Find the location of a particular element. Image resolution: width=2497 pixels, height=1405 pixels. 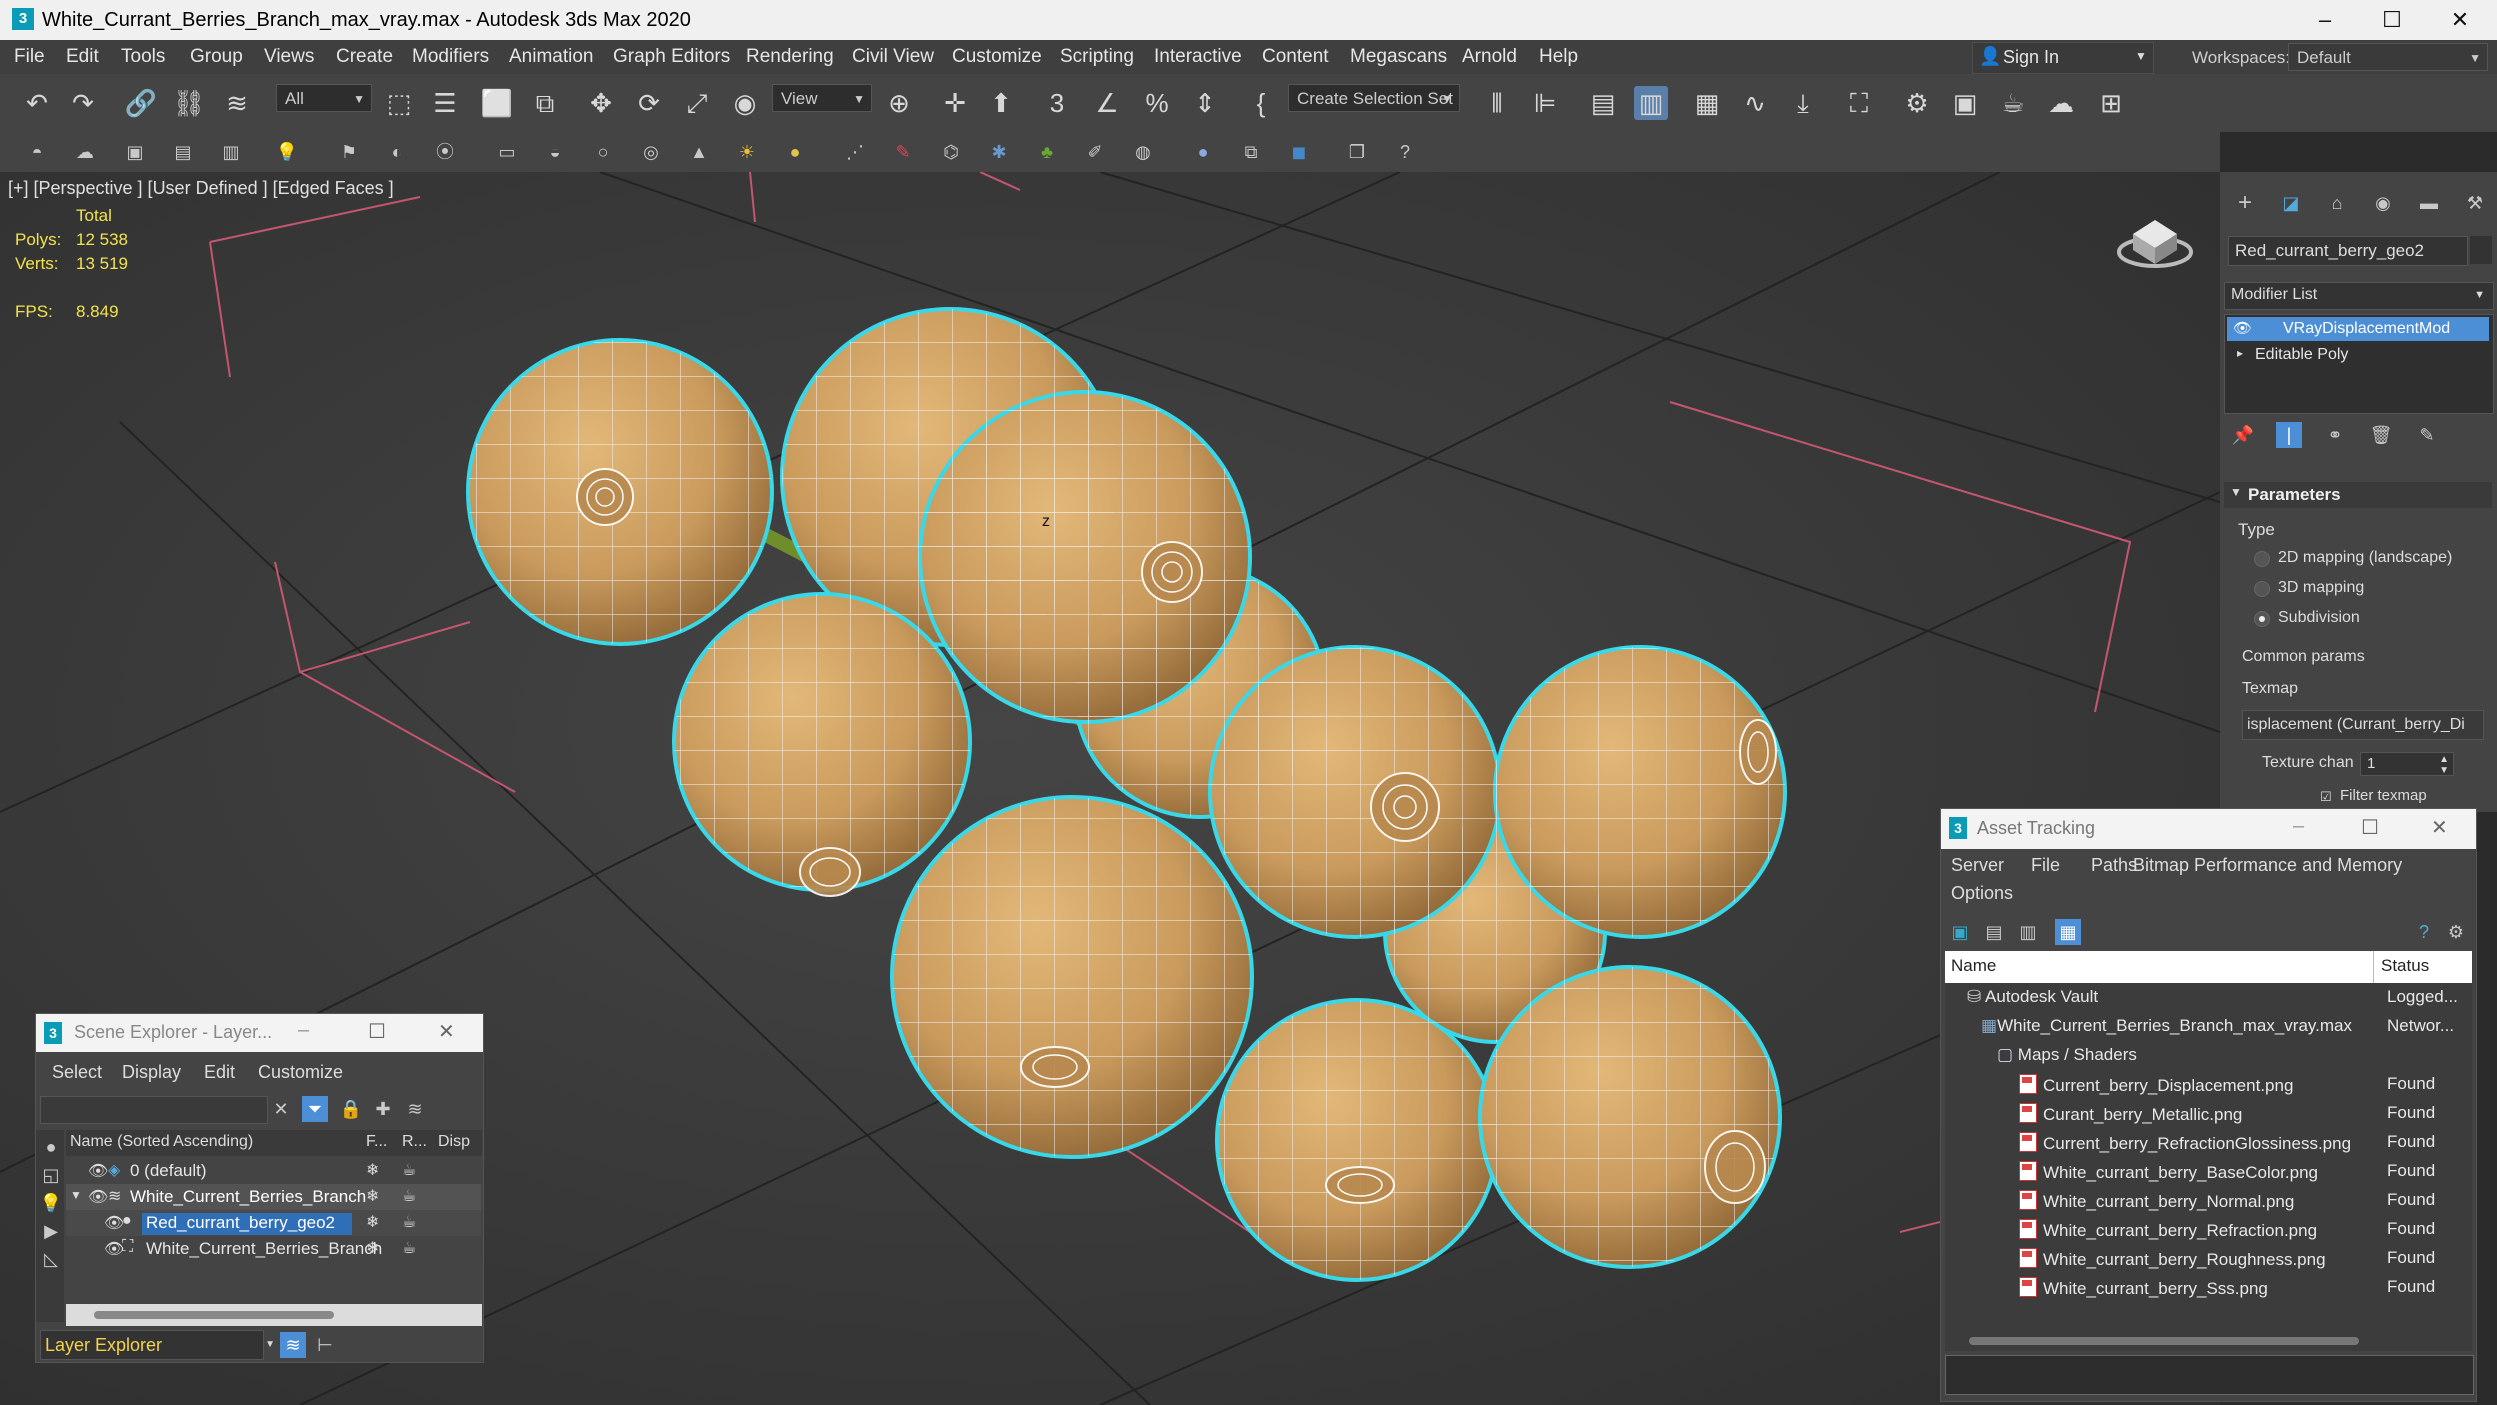

dome-icon: ◒ is located at coordinates (555, 152).